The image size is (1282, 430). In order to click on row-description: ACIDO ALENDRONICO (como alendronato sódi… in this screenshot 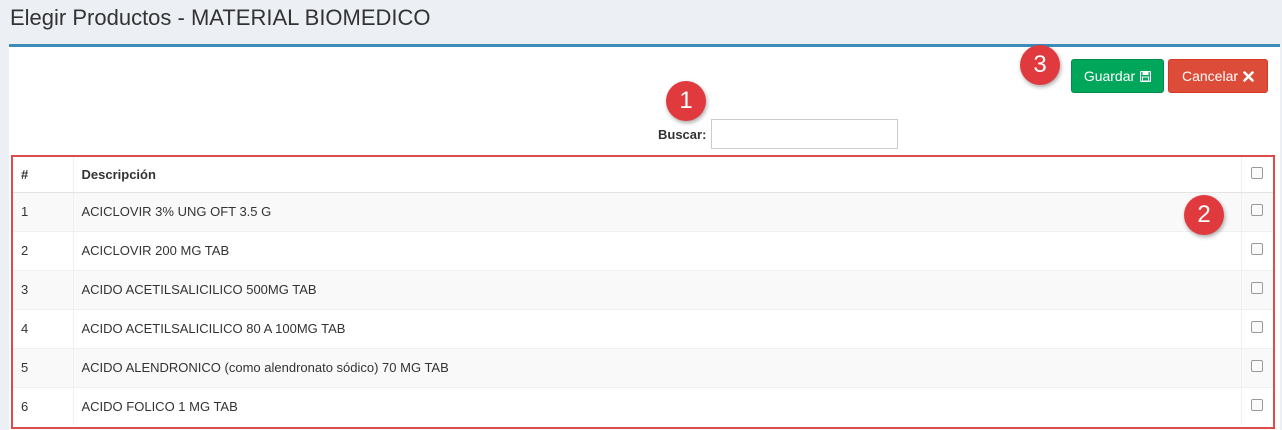, I will do `click(657, 367)`.